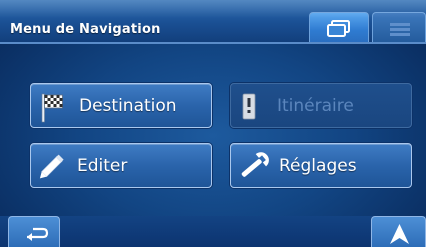 The height and width of the screenshot is (247, 426). What do you see at coordinates (128, 105) in the screenshot?
I see `destination-label: Destination` at bounding box center [128, 105].